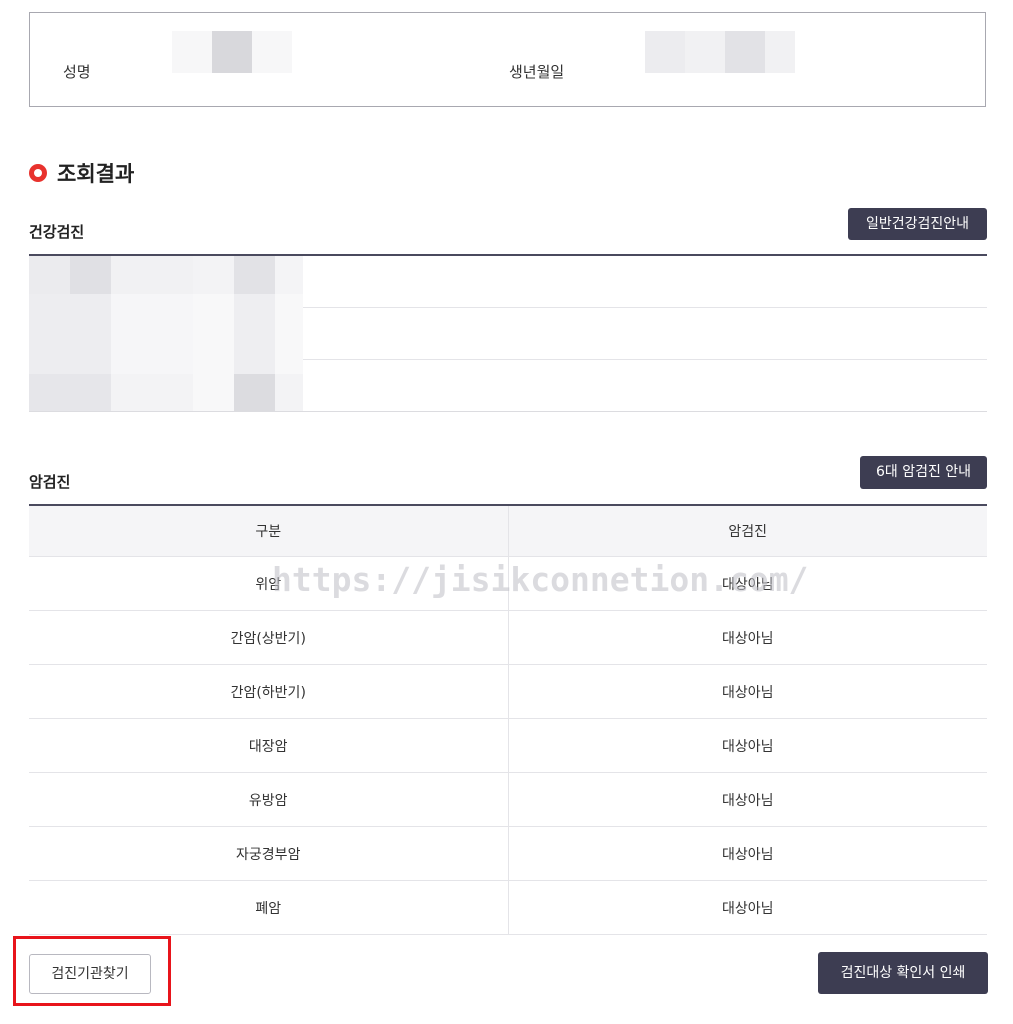 Image resolution: width=1013 pixels, height=1024 pixels. What do you see at coordinates (269, 531) in the screenshot?
I see `column-header-type: 구분` at bounding box center [269, 531].